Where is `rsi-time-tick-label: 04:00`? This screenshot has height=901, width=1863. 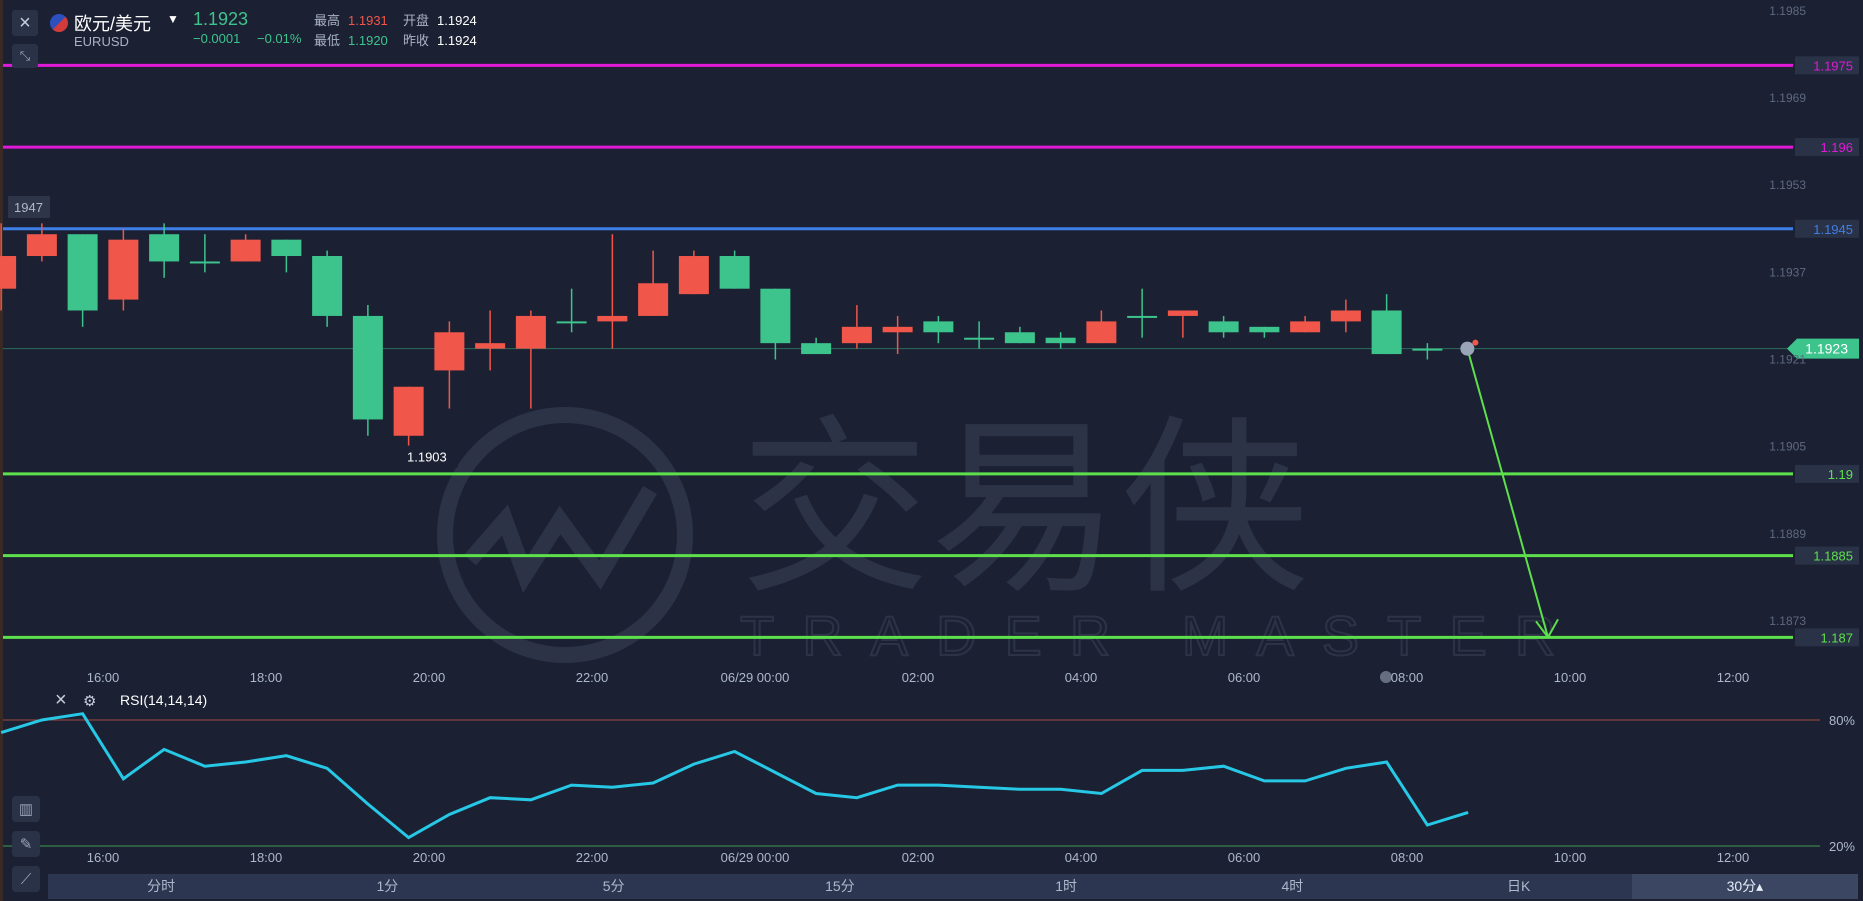
rsi-time-tick-label: 04:00 is located at coordinates (1081, 857).